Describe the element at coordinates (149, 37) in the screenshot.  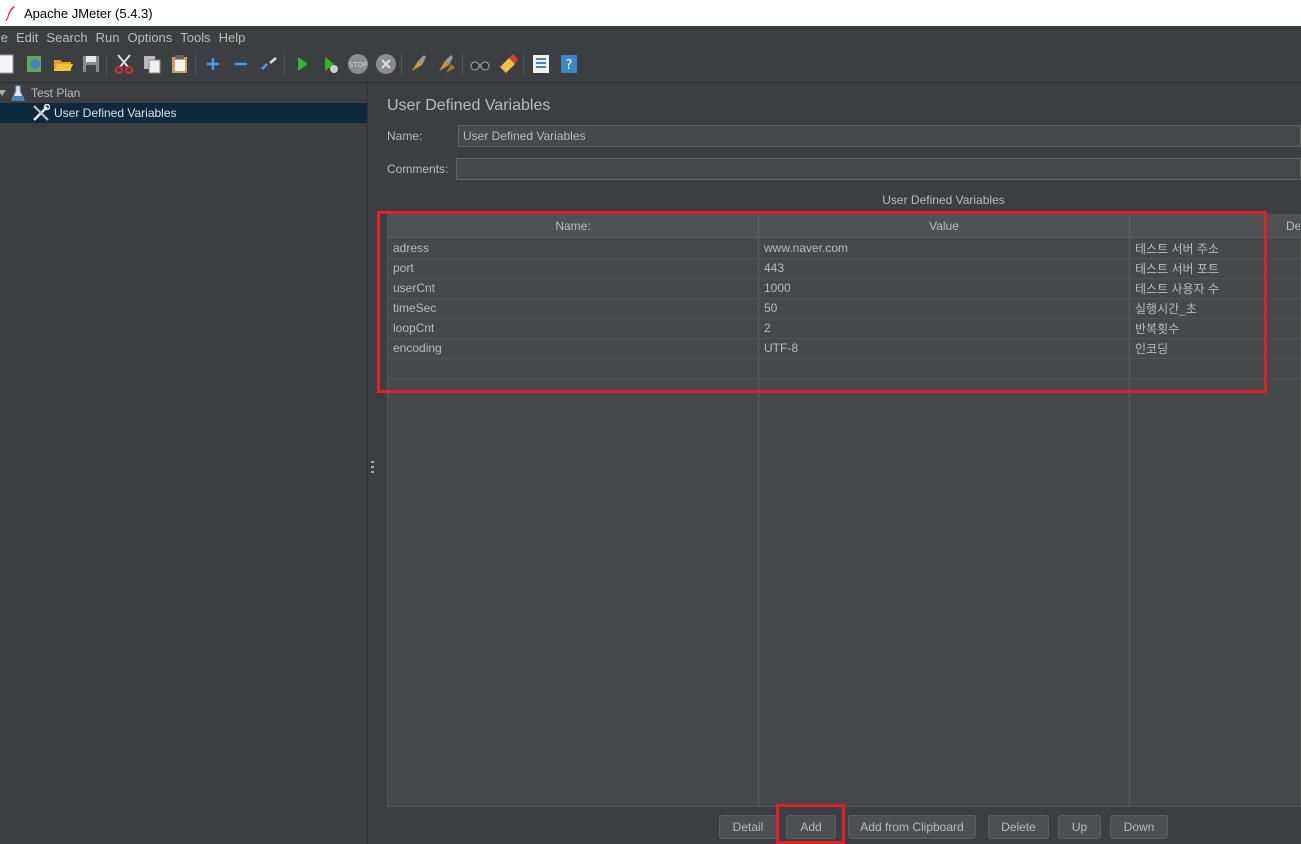
I see `menu-options: Options` at that location.